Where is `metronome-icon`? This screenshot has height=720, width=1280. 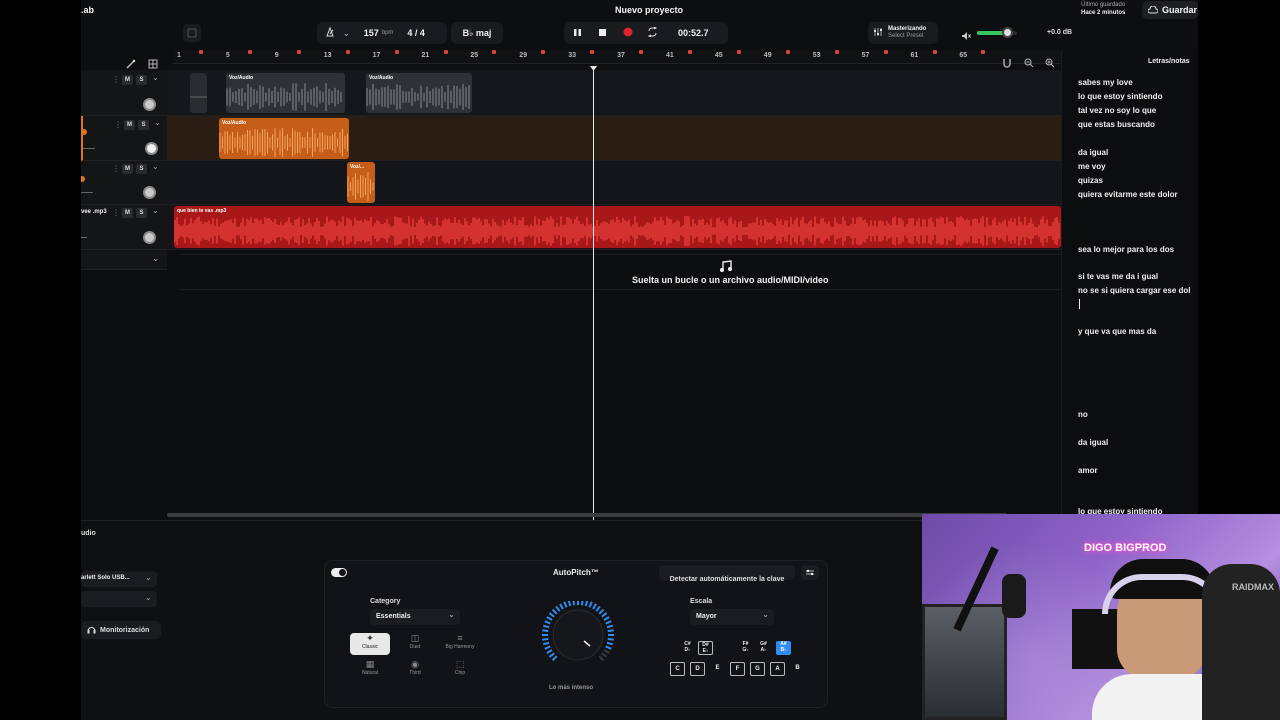
metronome-icon is located at coordinates (330, 32).